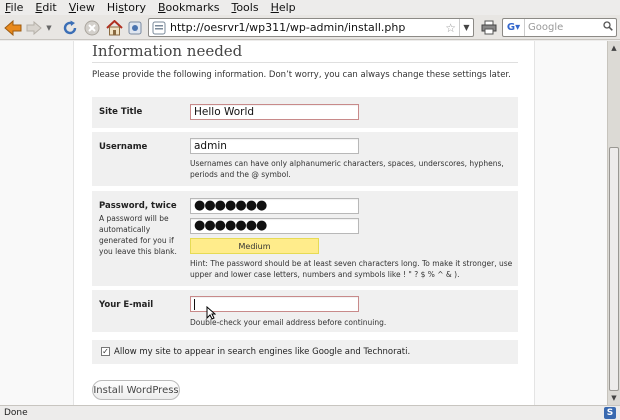  What do you see at coordinates (126, 7) in the screenshot?
I see `menu-history: History` at bounding box center [126, 7].